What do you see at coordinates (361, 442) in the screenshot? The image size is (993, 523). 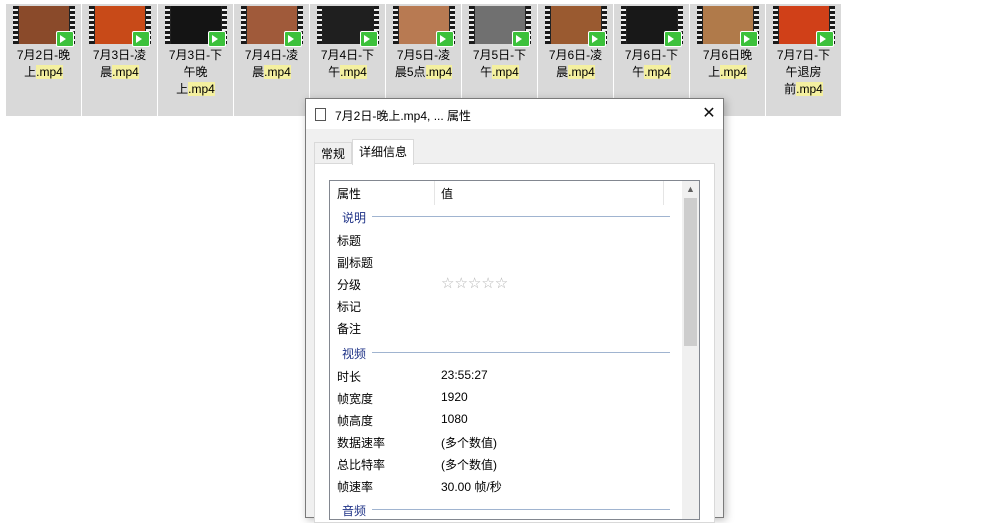 I see `property-label: 数据速率` at bounding box center [361, 442].